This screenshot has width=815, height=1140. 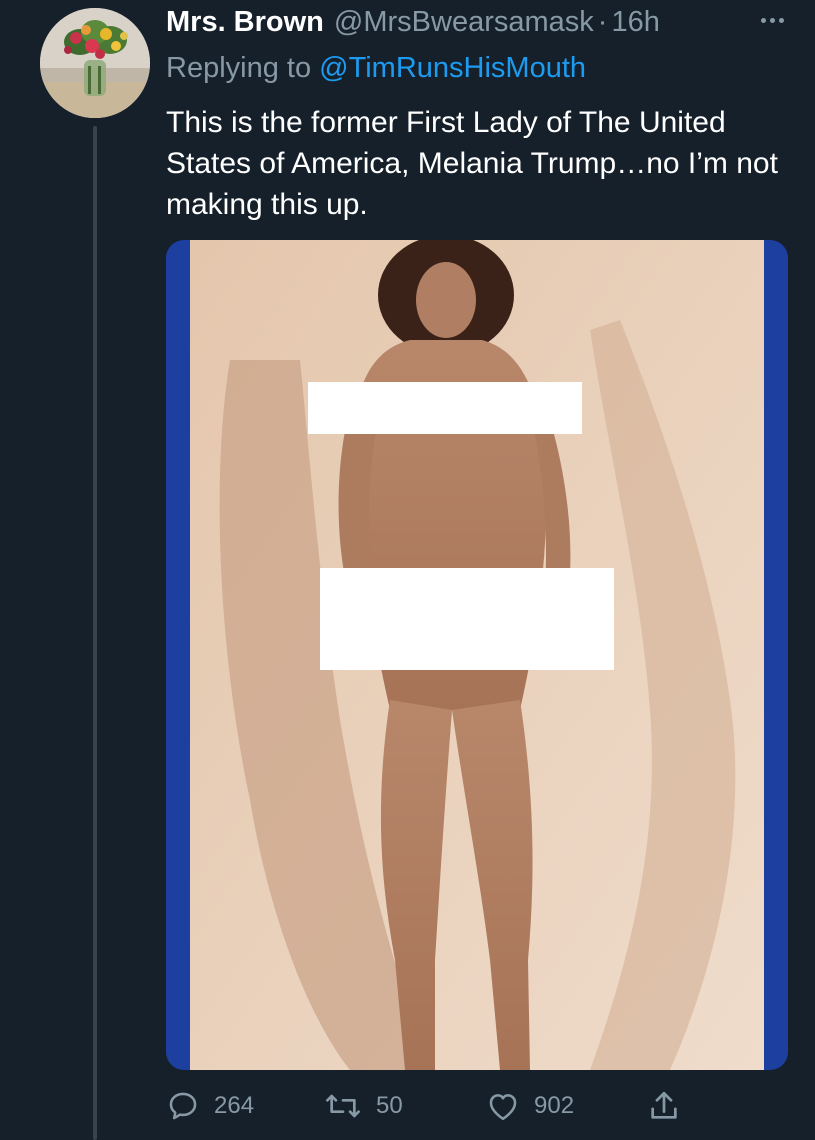 I want to click on like-button: 902, so click(x=530, y=1106).